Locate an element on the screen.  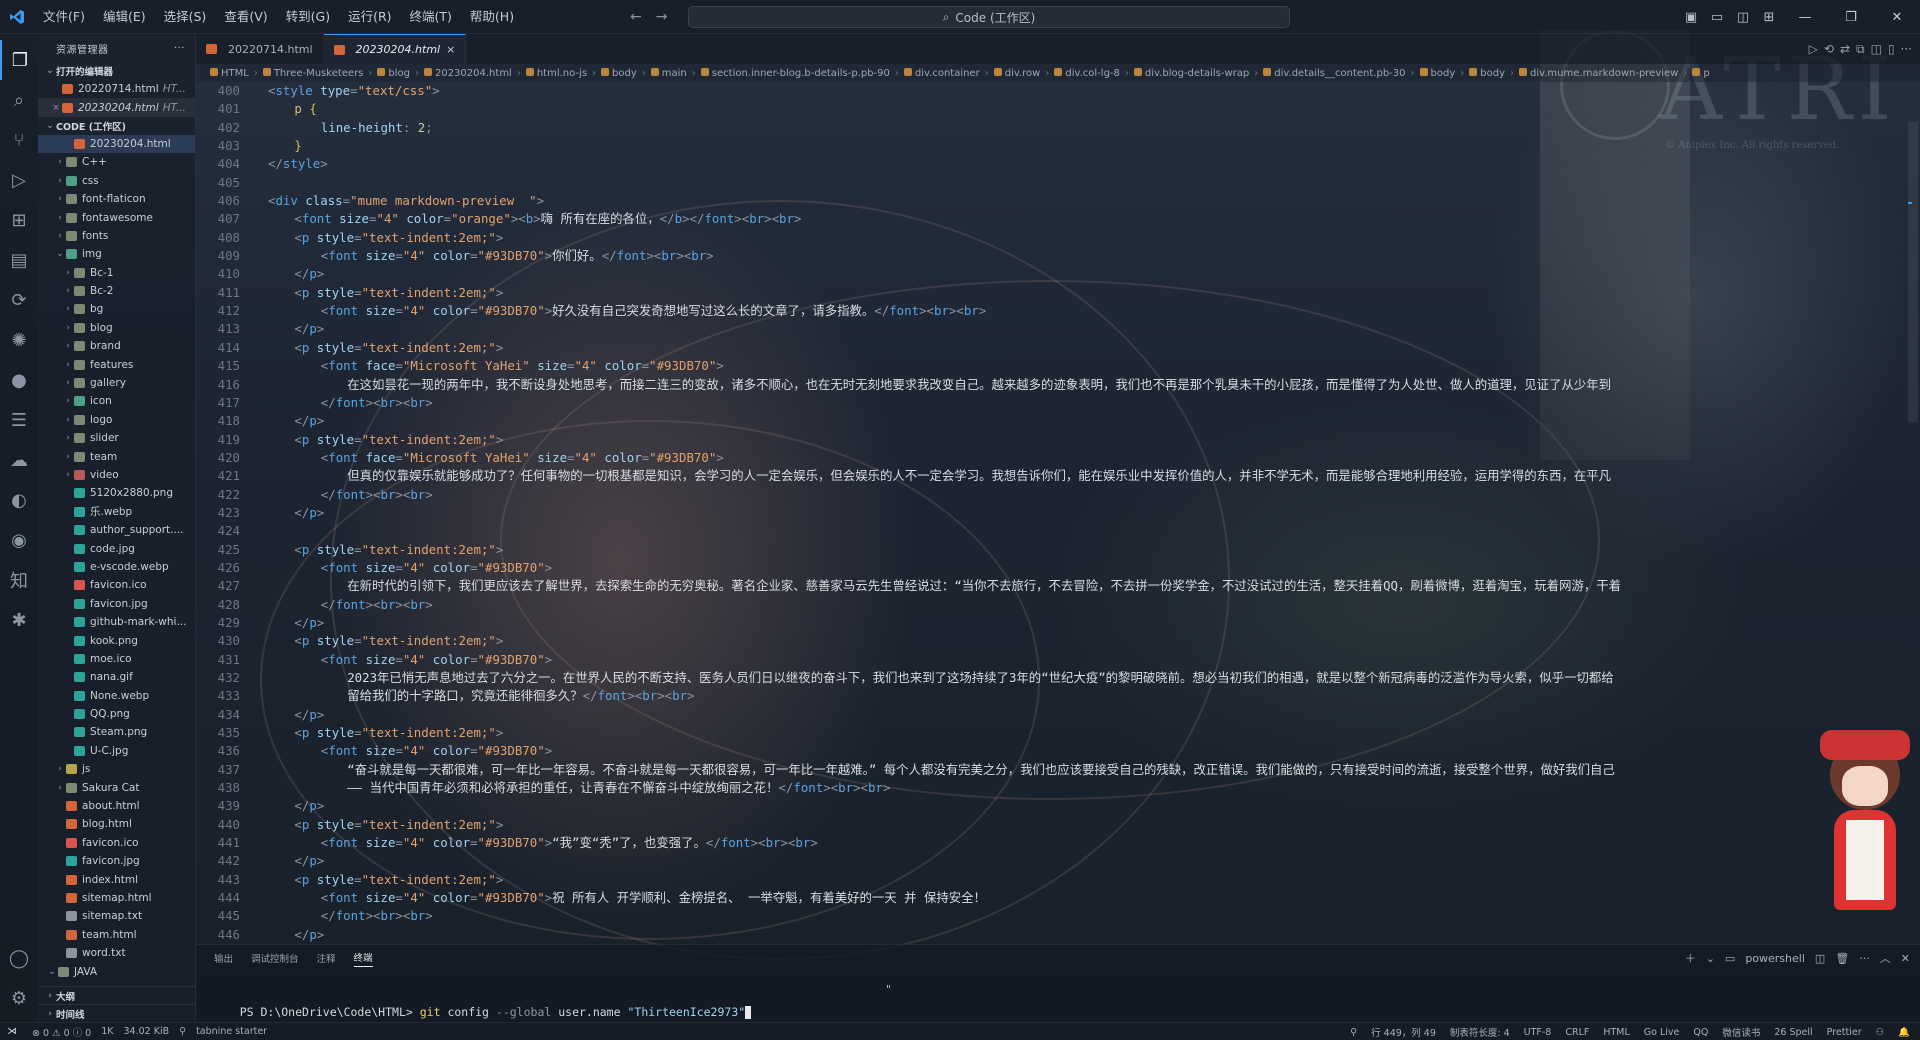
tree-folder: › Bc-1 is located at coordinates (116, 273).